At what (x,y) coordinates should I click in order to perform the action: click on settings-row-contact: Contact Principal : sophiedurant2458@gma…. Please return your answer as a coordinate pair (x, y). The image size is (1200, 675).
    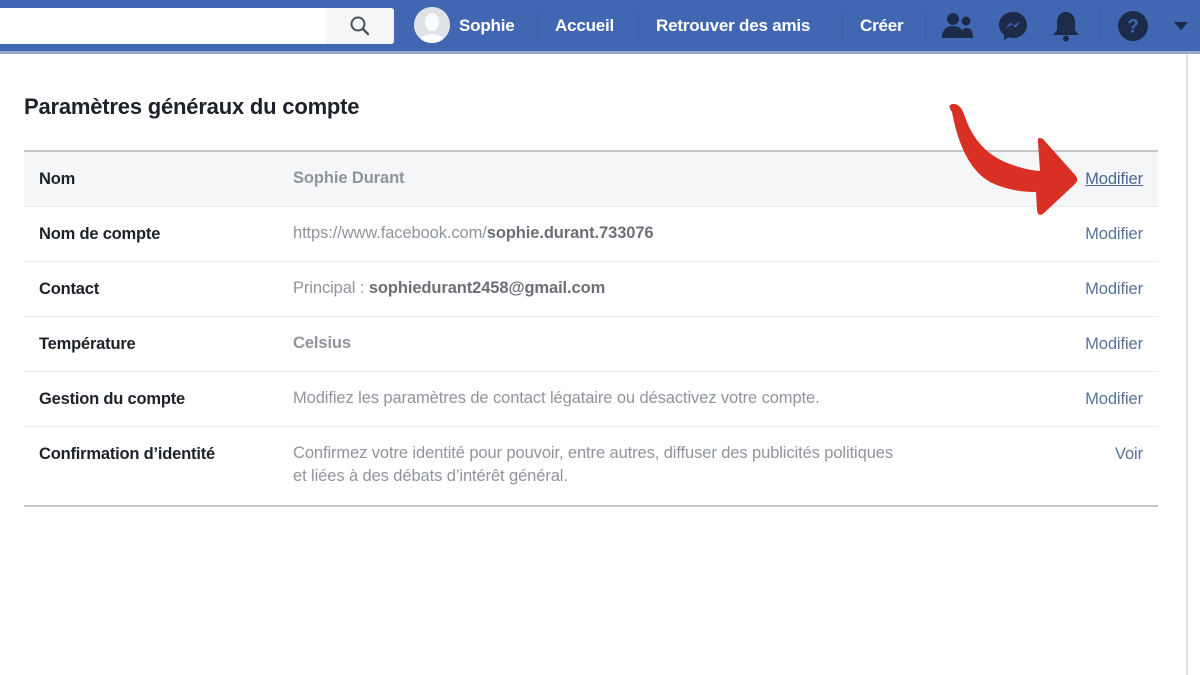
    Looking at the image, I should click on (591, 289).